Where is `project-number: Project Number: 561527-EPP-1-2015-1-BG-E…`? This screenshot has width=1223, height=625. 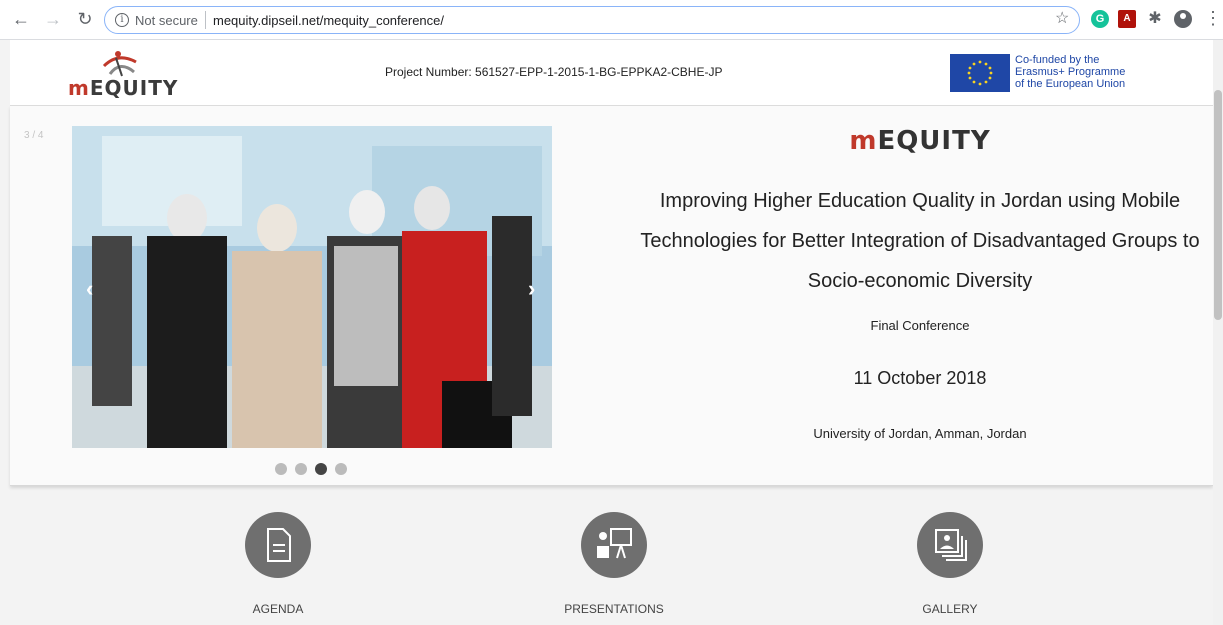 project-number: Project Number: 561527-EPP-1-2015-1-BG-E… is located at coordinates (554, 72).